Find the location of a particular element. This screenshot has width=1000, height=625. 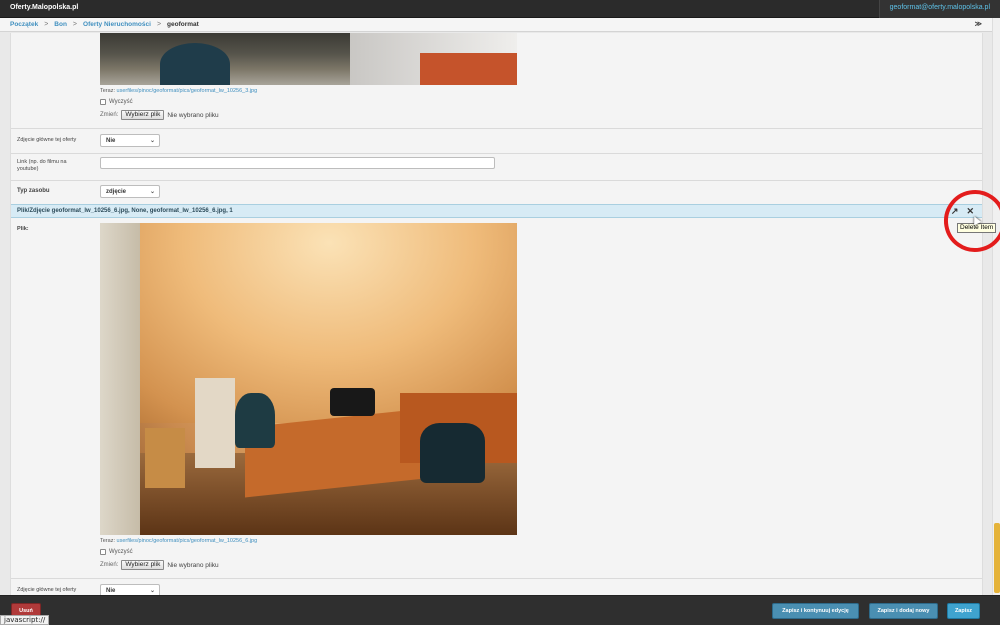

save-button: Zapisz is located at coordinates (963, 611).